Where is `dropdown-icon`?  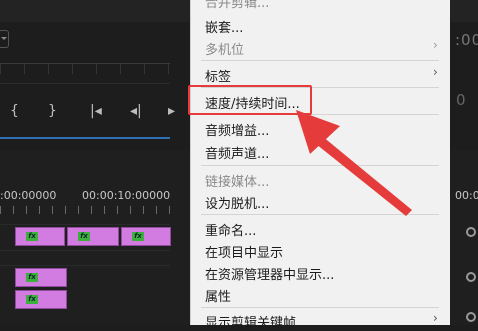
dropdown-icon is located at coordinates (4, 39).